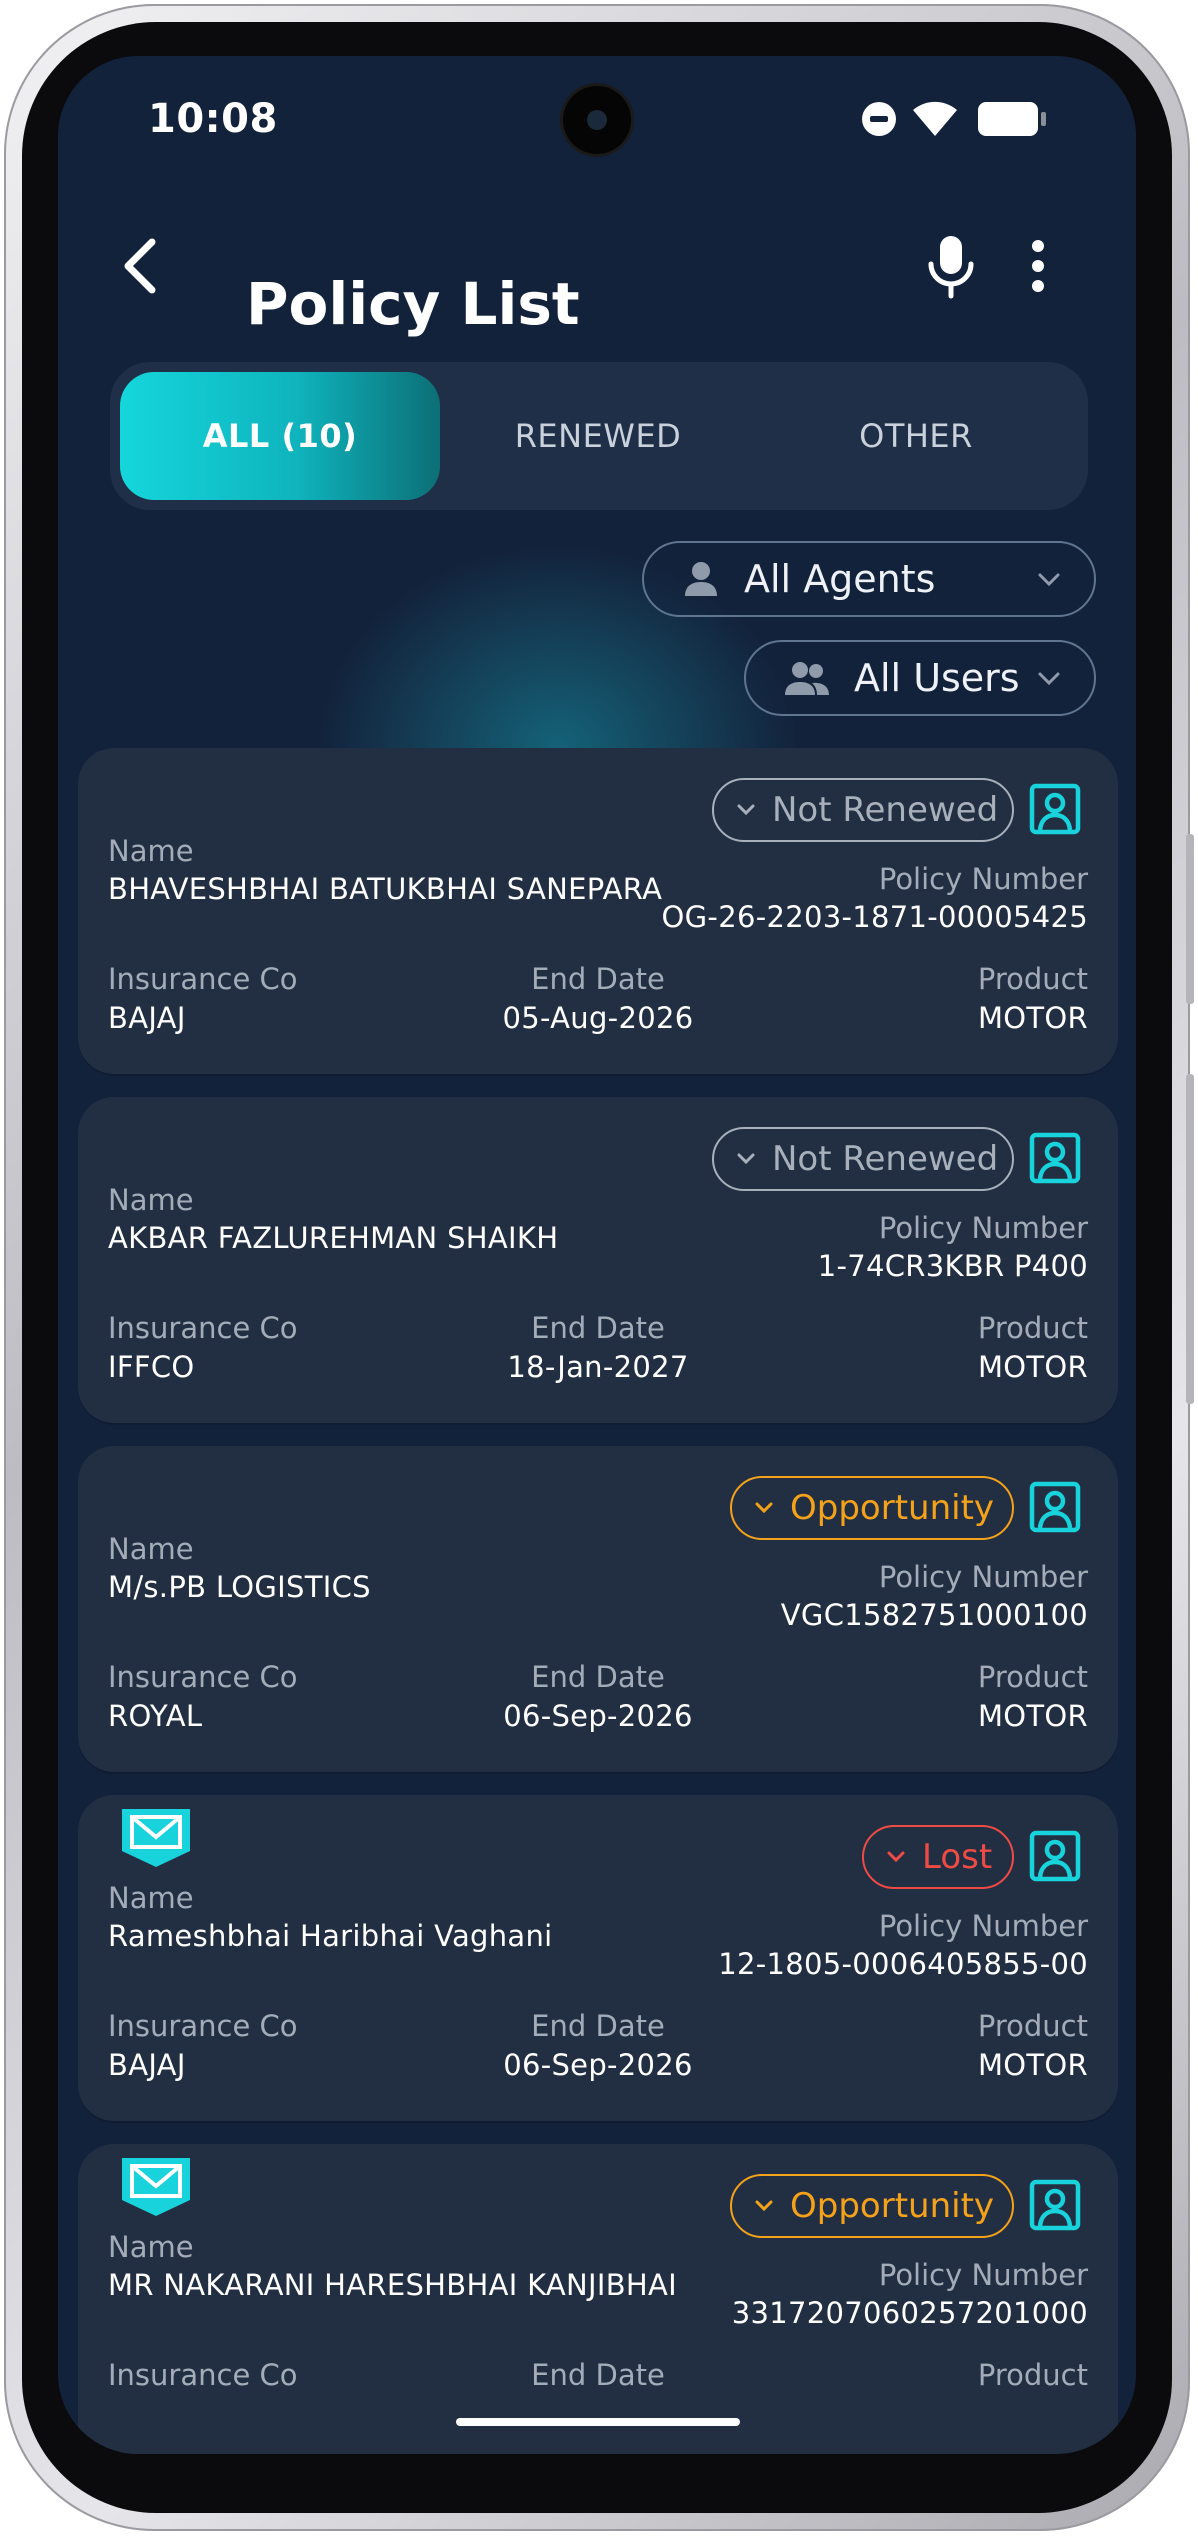 The image size is (1198, 2539). I want to click on end-date-value: 05-Aug-2026, so click(598, 1018).